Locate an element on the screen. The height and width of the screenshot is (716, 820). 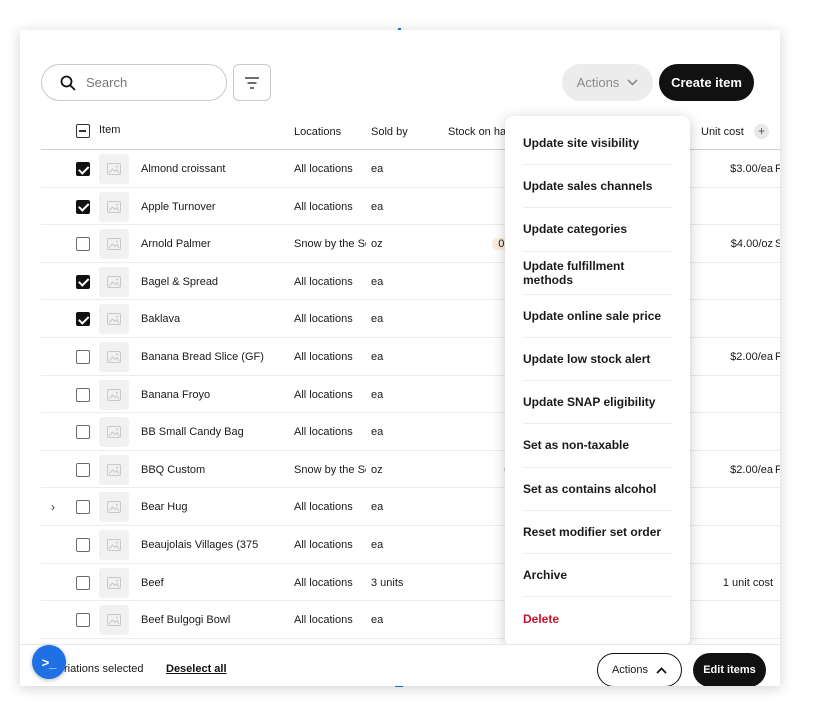
col-sold-by: Sold by is located at coordinates (389, 132).